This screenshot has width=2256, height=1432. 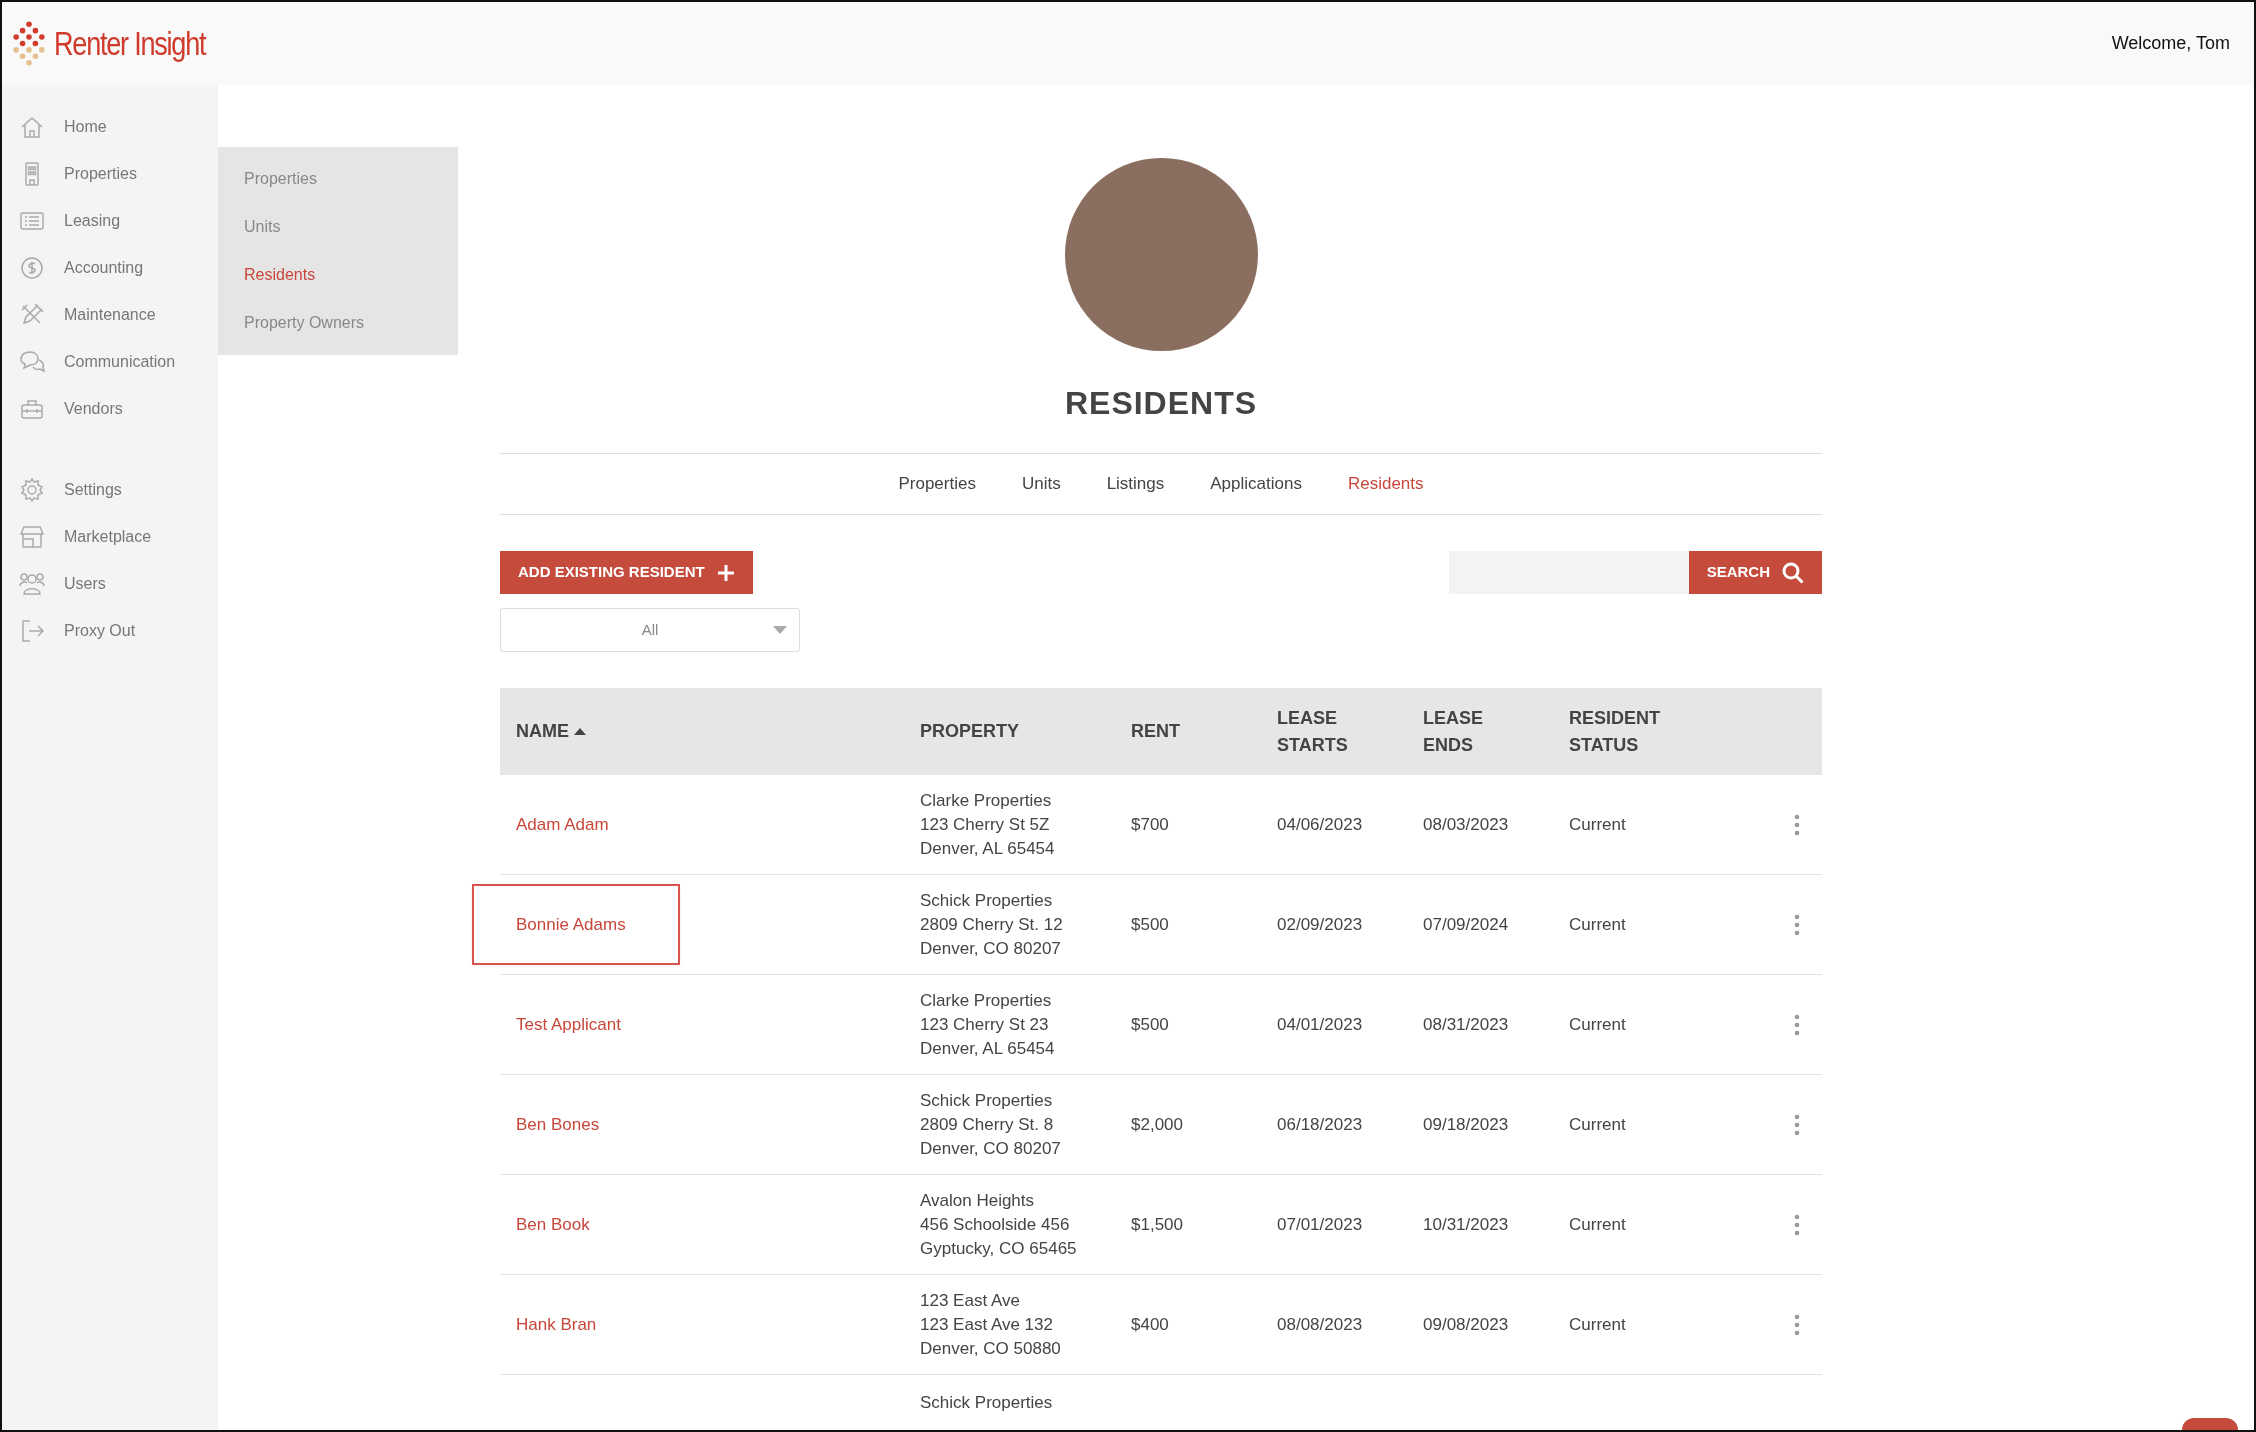 What do you see at coordinates (725, 572) in the screenshot?
I see `plus-icon` at bounding box center [725, 572].